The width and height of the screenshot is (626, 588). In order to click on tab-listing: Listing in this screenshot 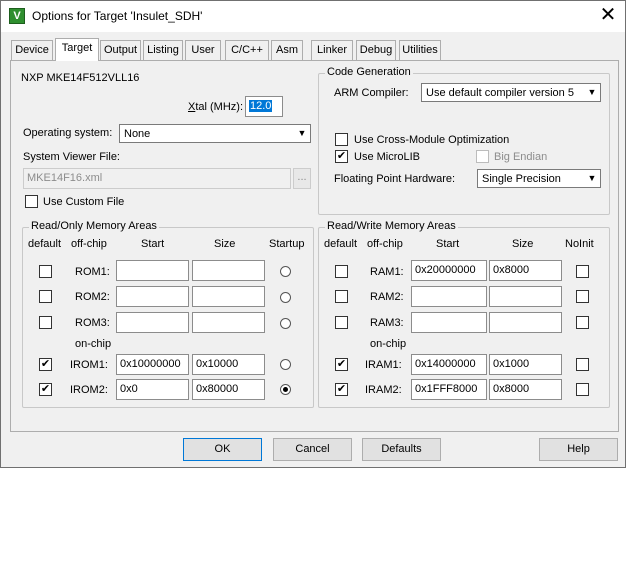, I will do `click(163, 50)`.